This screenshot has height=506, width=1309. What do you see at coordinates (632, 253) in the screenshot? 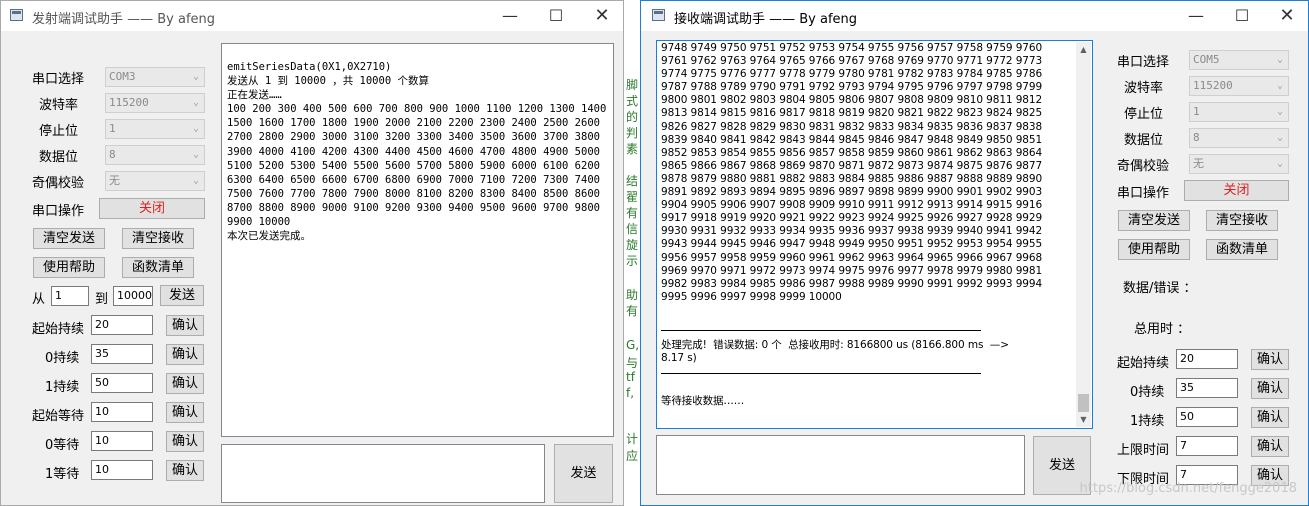
I see `background-window-fragment: 脚 式 的 判 素 结 翟 有 信 旋 示 助 有 G, 与 tf f, 计应` at bounding box center [632, 253].